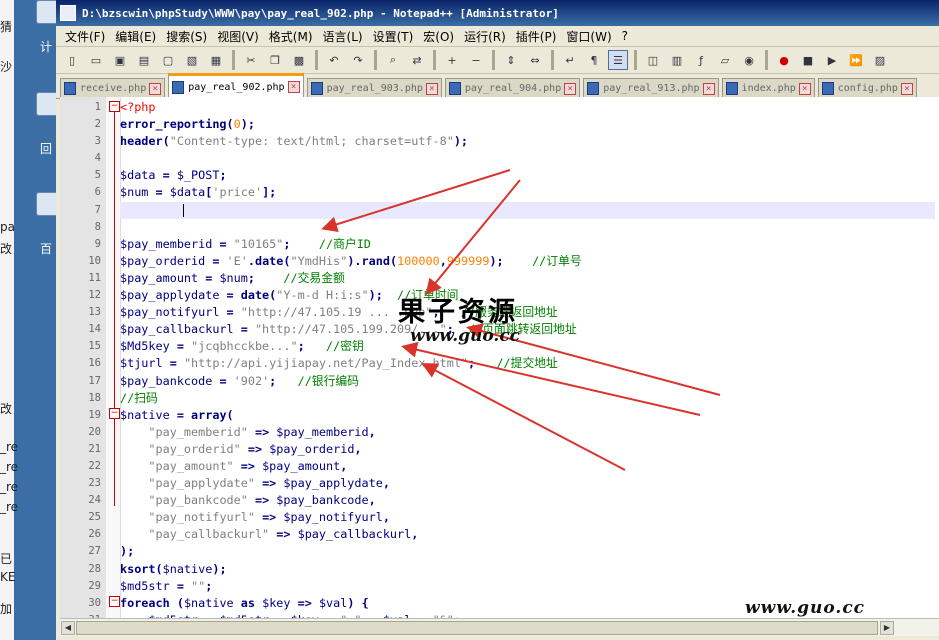 The width and height of the screenshot is (939, 640). What do you see at coordinates (304, 602) in the screenshot?
I see `code-token: =>` at bounding box center [304, 602].